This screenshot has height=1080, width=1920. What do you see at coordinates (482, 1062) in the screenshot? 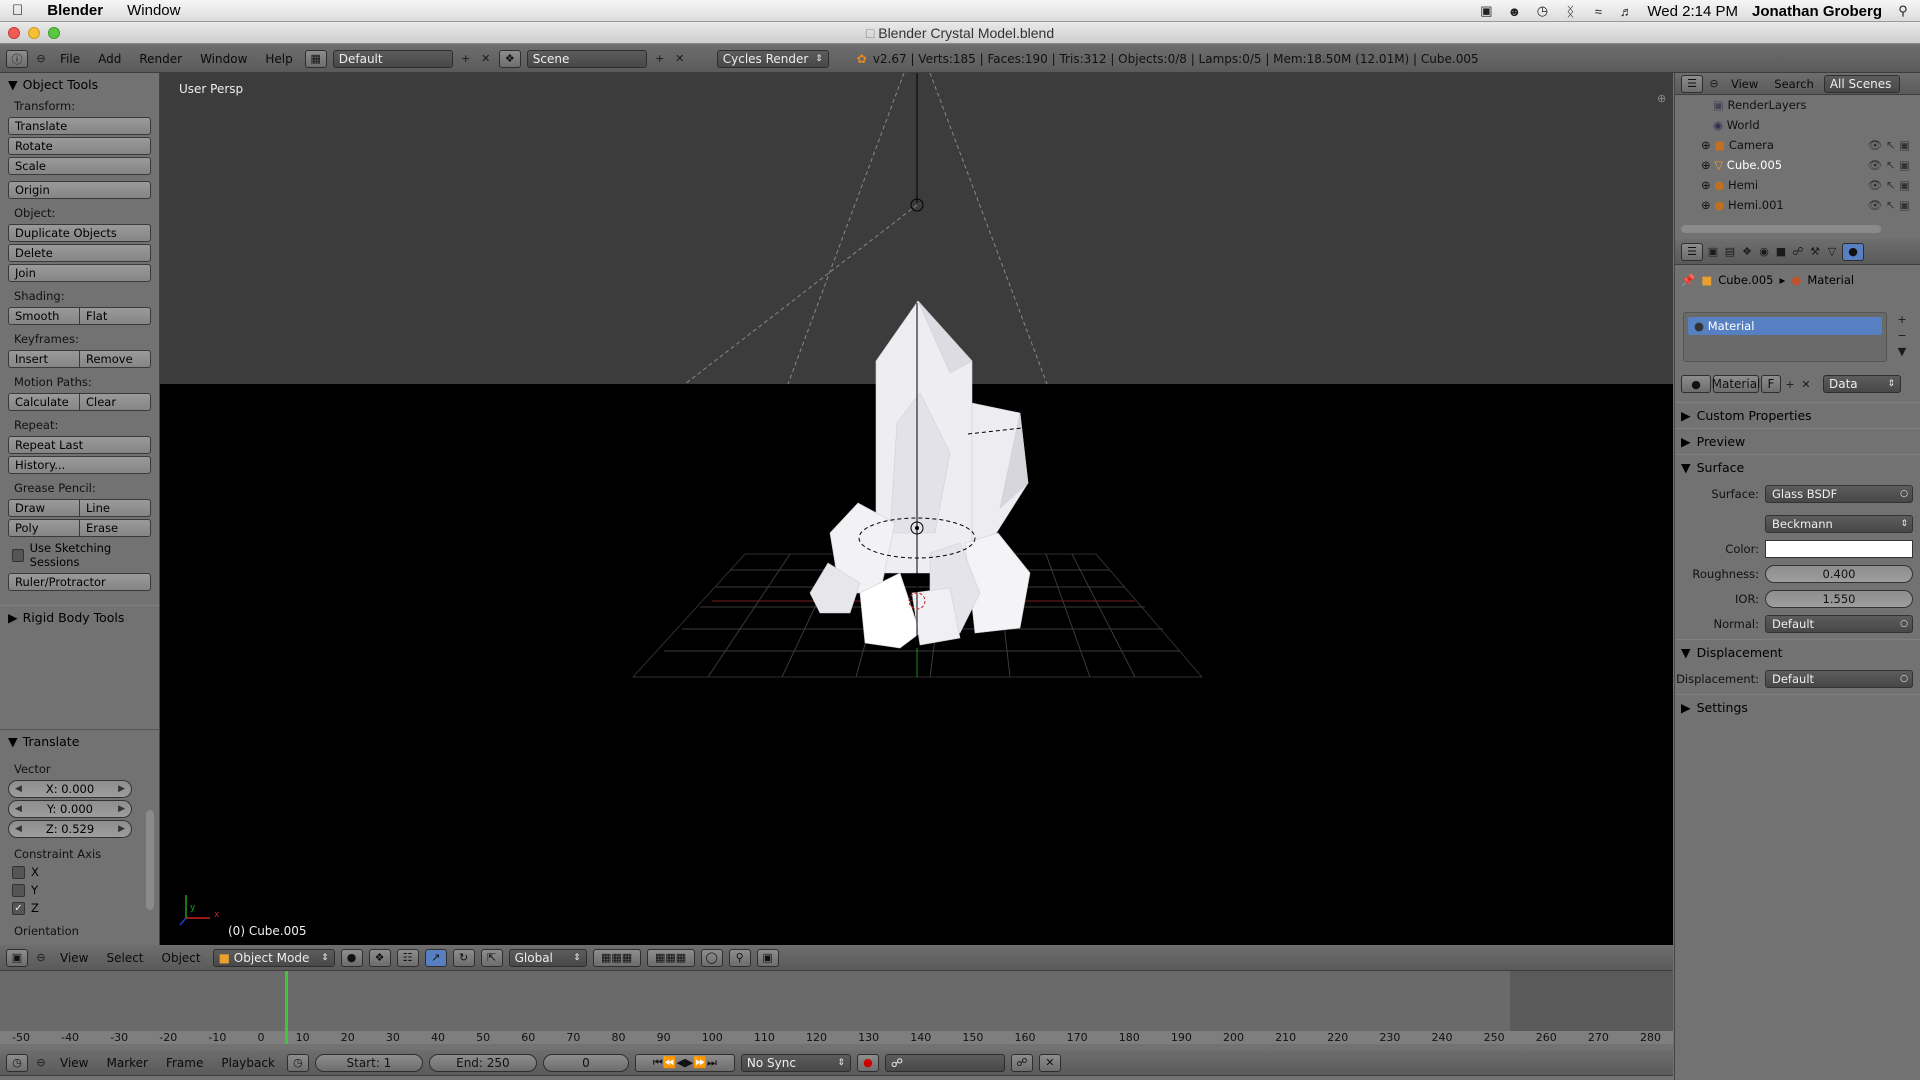
I see `end-frame-field: End: 250` at bounding box center [482, 1062].